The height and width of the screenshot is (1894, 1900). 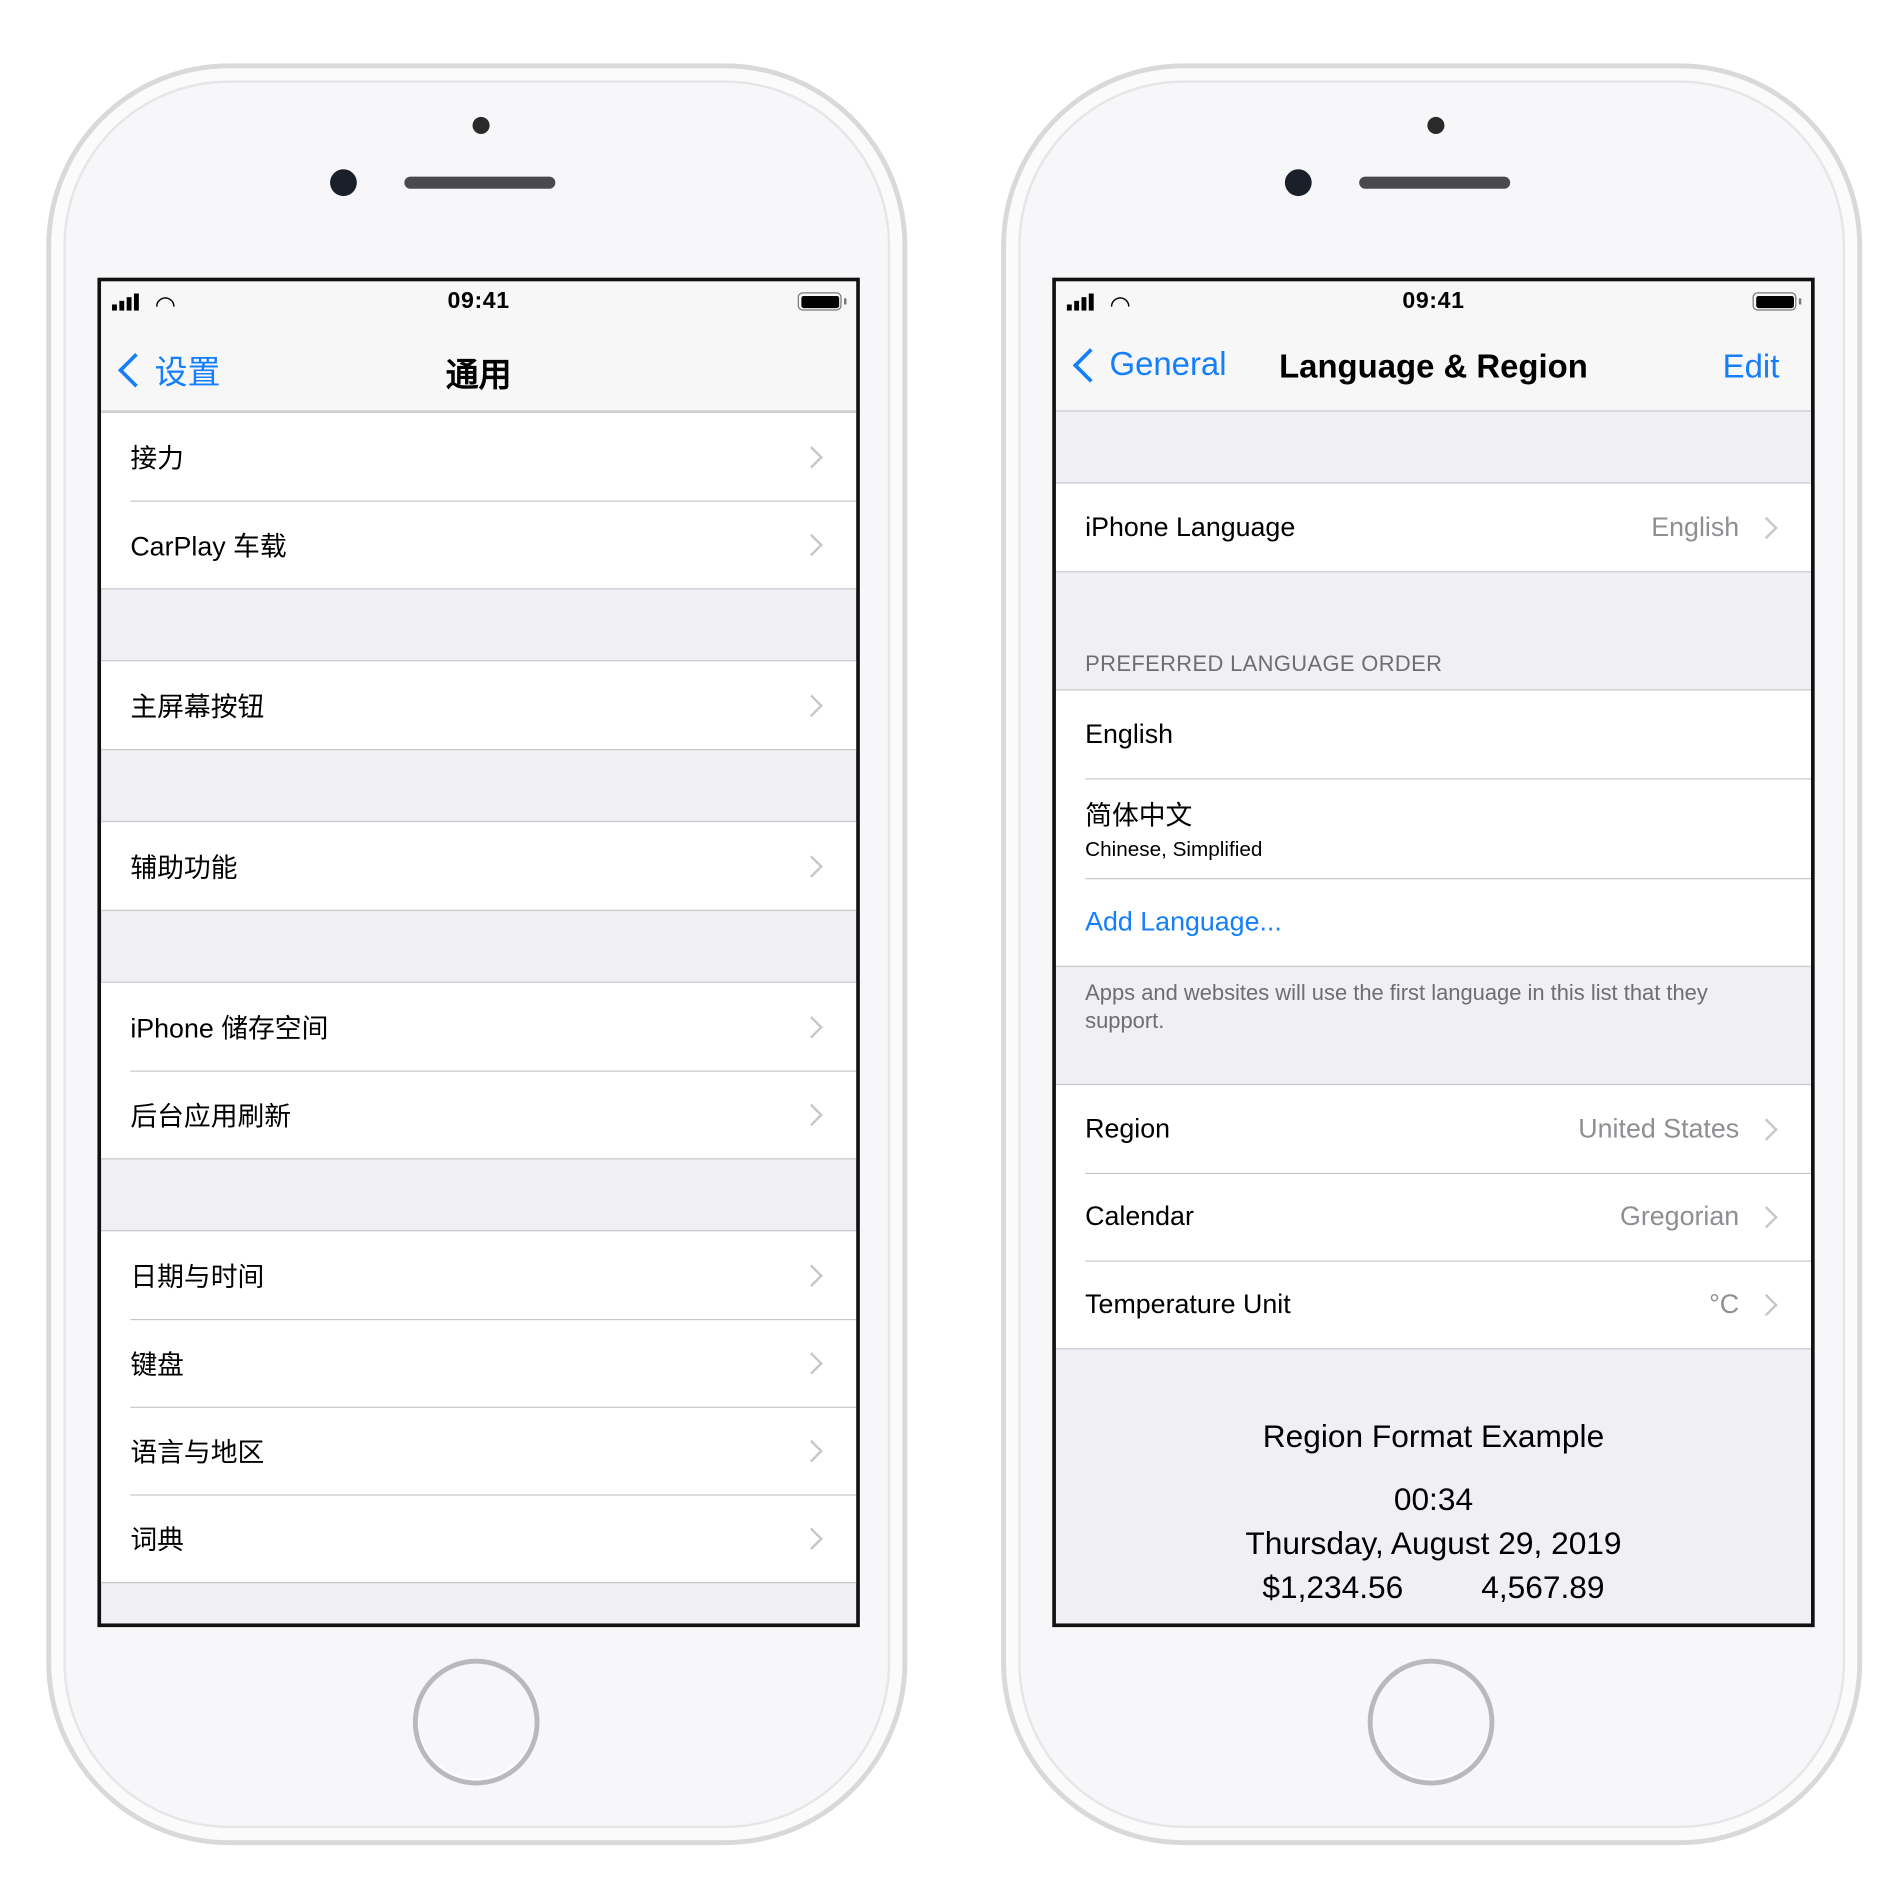 I want to click on language-group: iPhone Language English, so click(x=1433, y=527).